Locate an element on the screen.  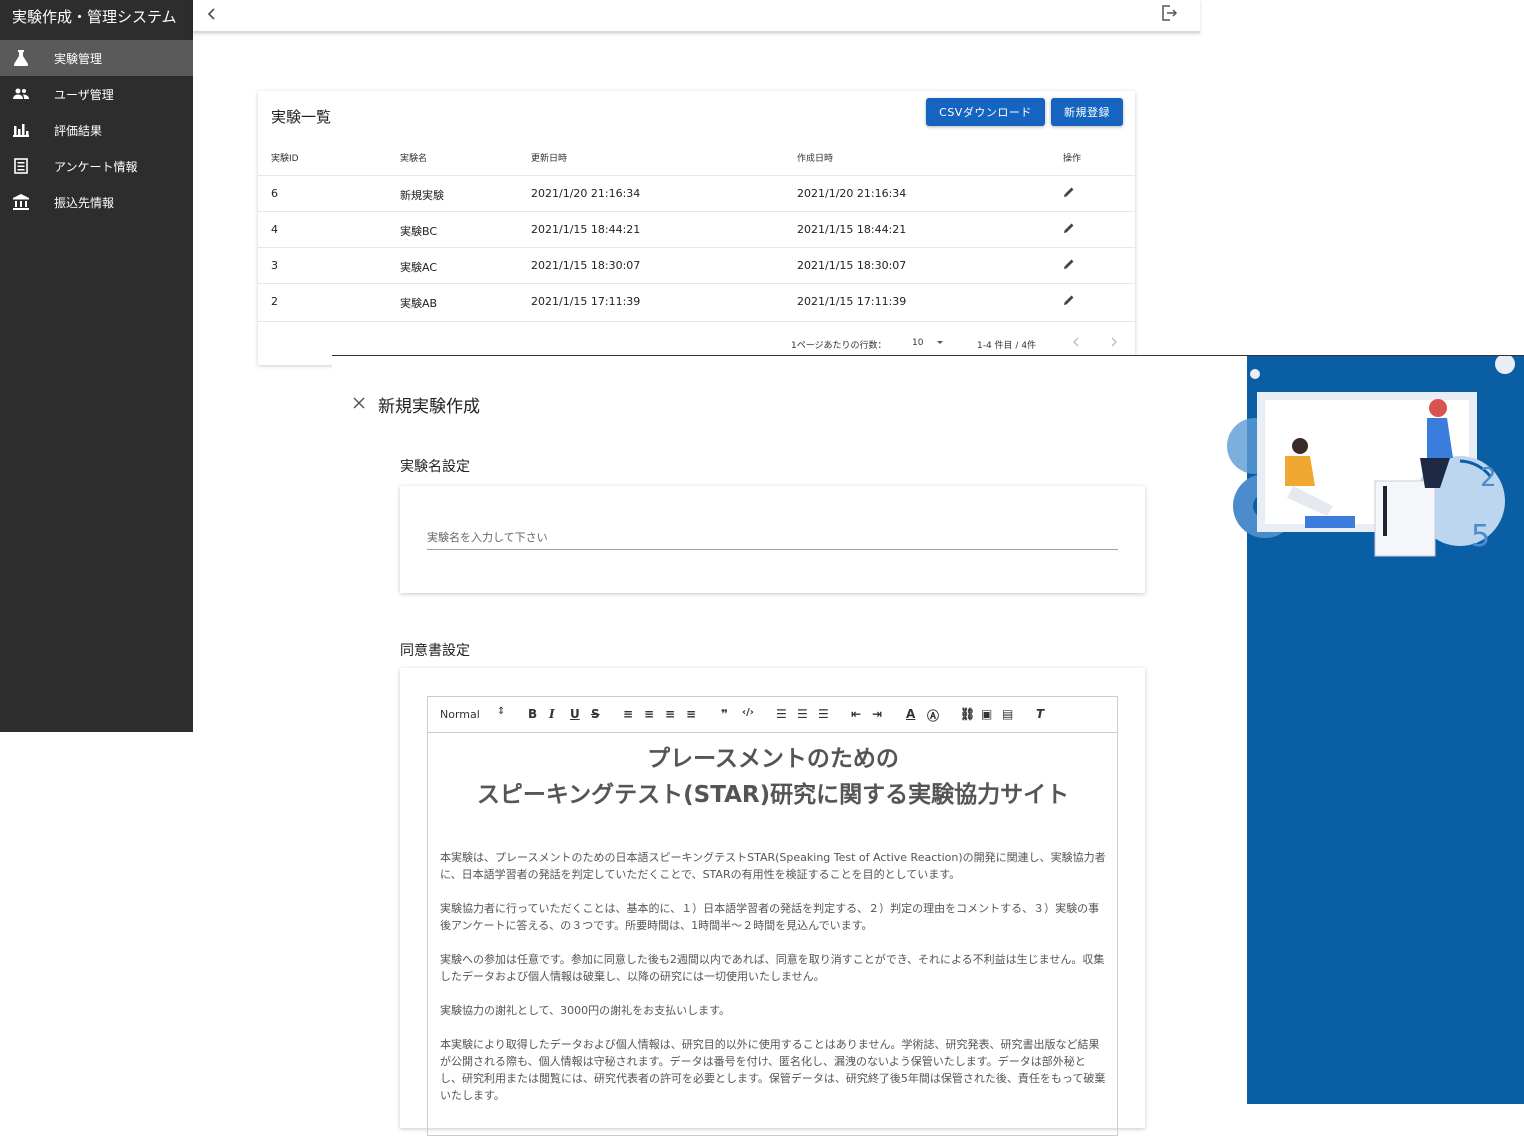
cell-created: 2021/1/15 17:11:39 is located at coordinates (852, 301).